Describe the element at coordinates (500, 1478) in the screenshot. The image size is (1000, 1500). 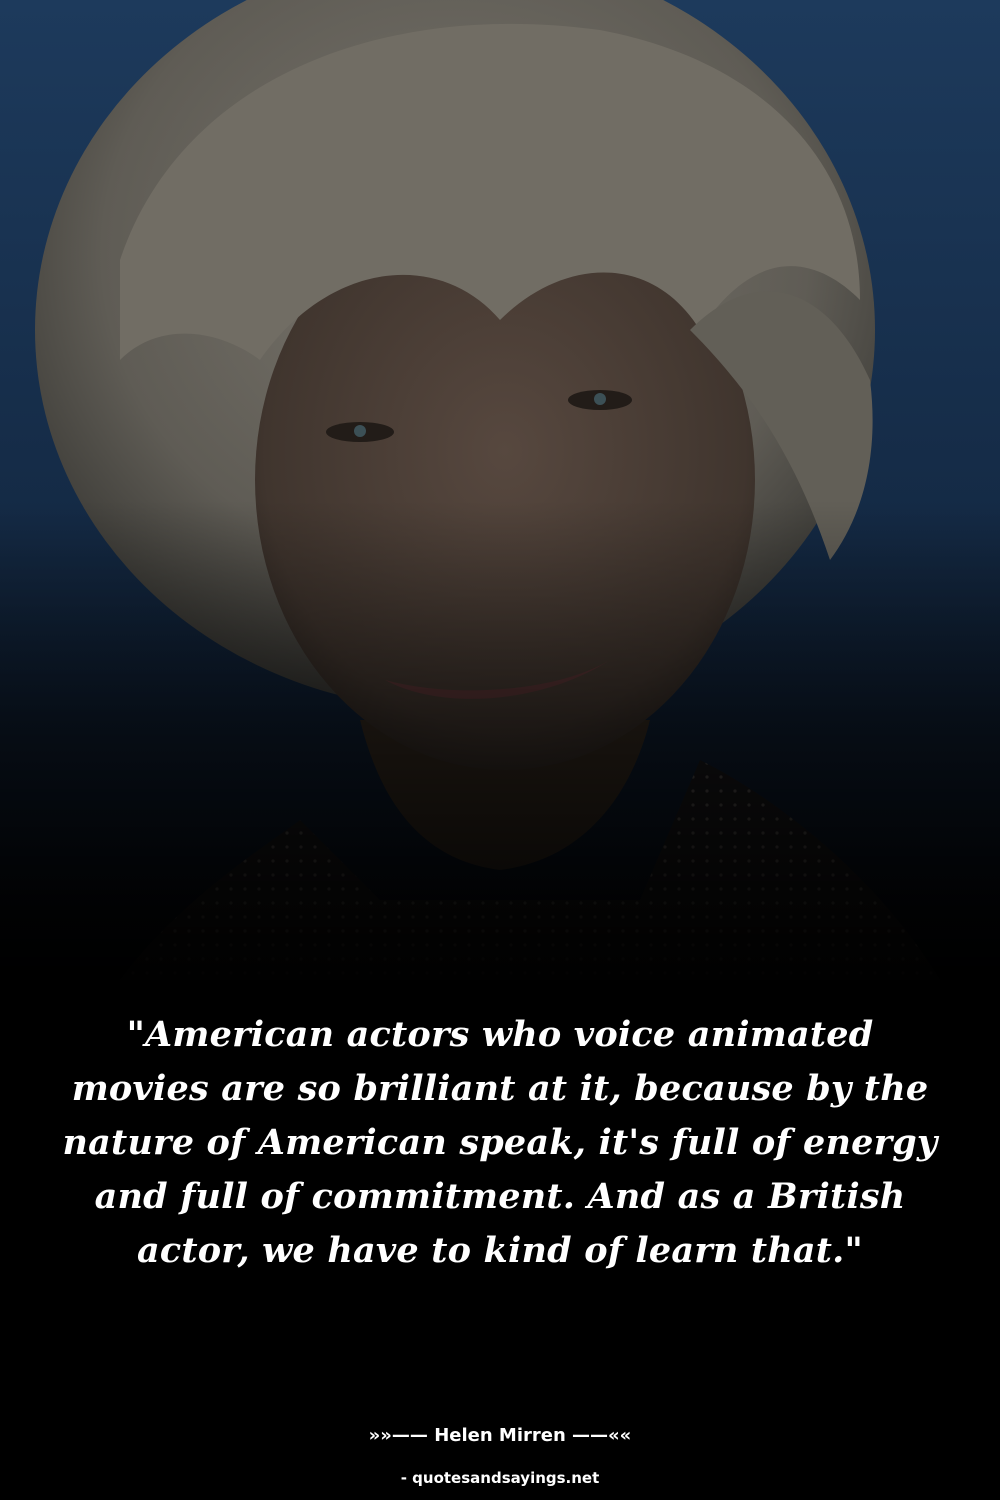
I see `source-credit: - quotesandsayings.net` at that location.